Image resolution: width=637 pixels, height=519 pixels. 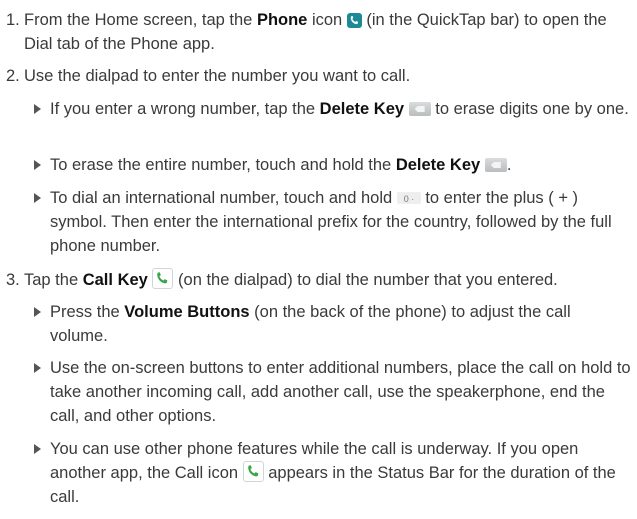 I want to click on volume-buttons-label: Volume Buttons, so click(x=187, y=312).